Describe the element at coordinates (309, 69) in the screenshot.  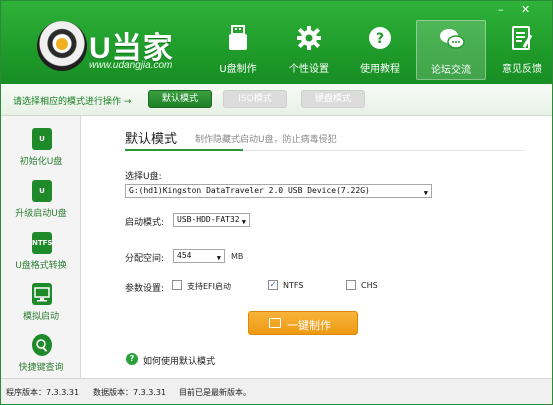
I see `nav-label: 个性设置` at that location.